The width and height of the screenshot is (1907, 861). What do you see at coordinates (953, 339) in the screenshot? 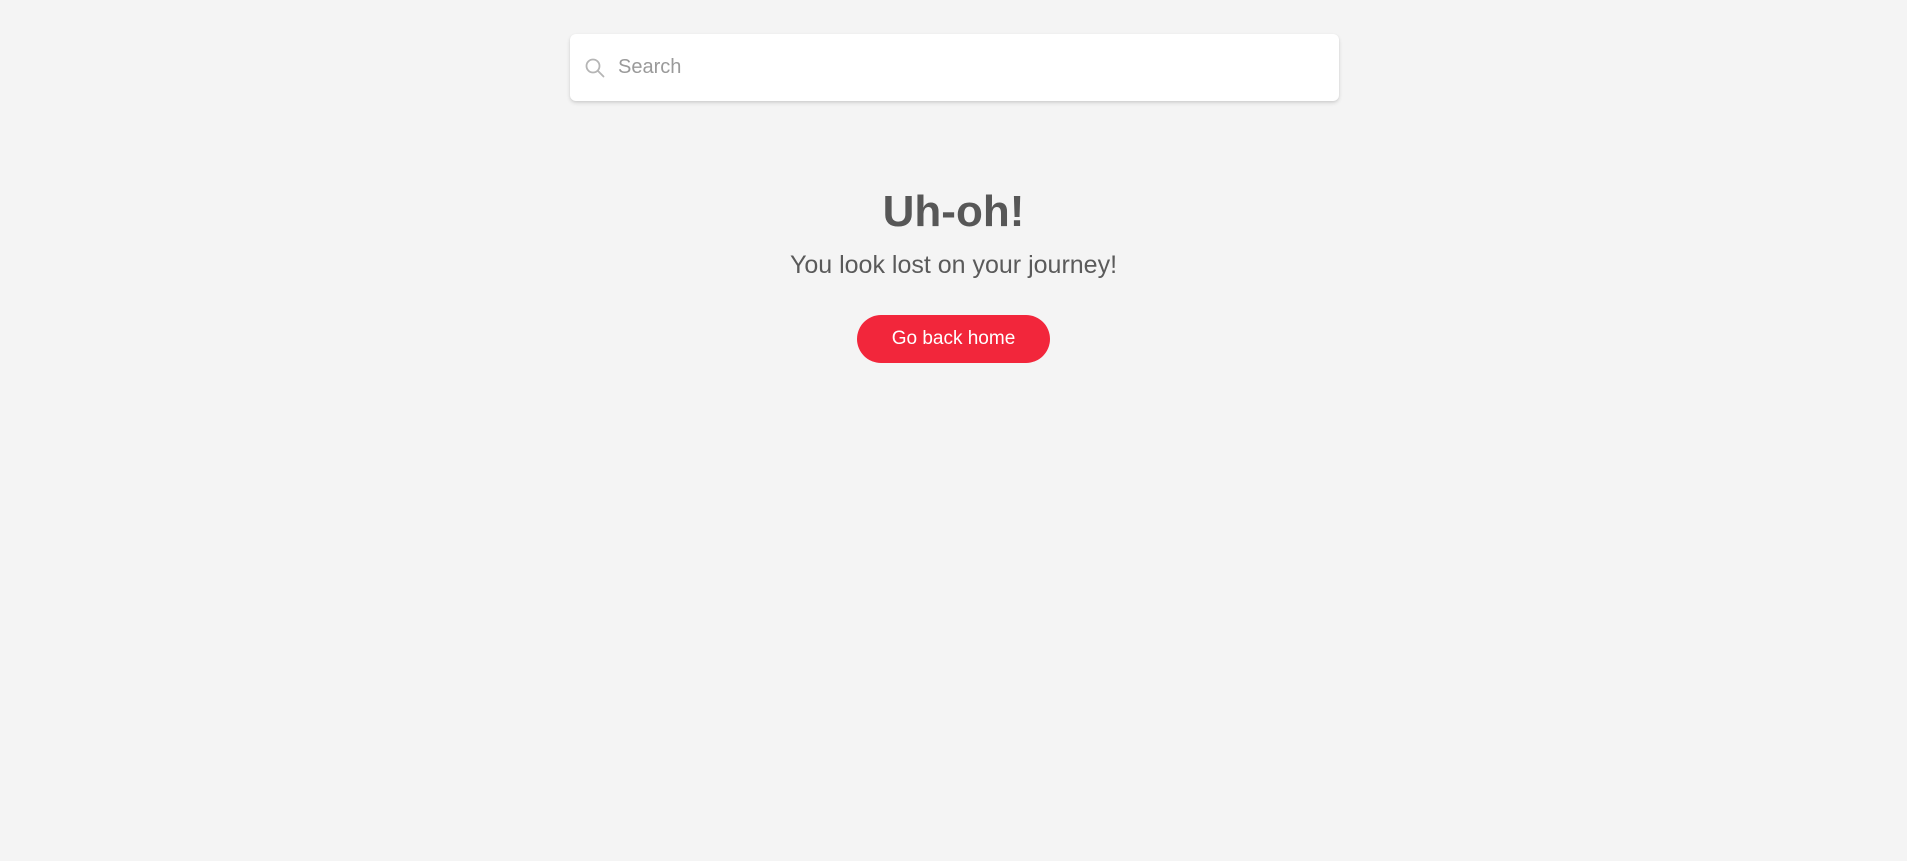
I see `go-back-home-button: Go back home` at bounding box center [953, 339].